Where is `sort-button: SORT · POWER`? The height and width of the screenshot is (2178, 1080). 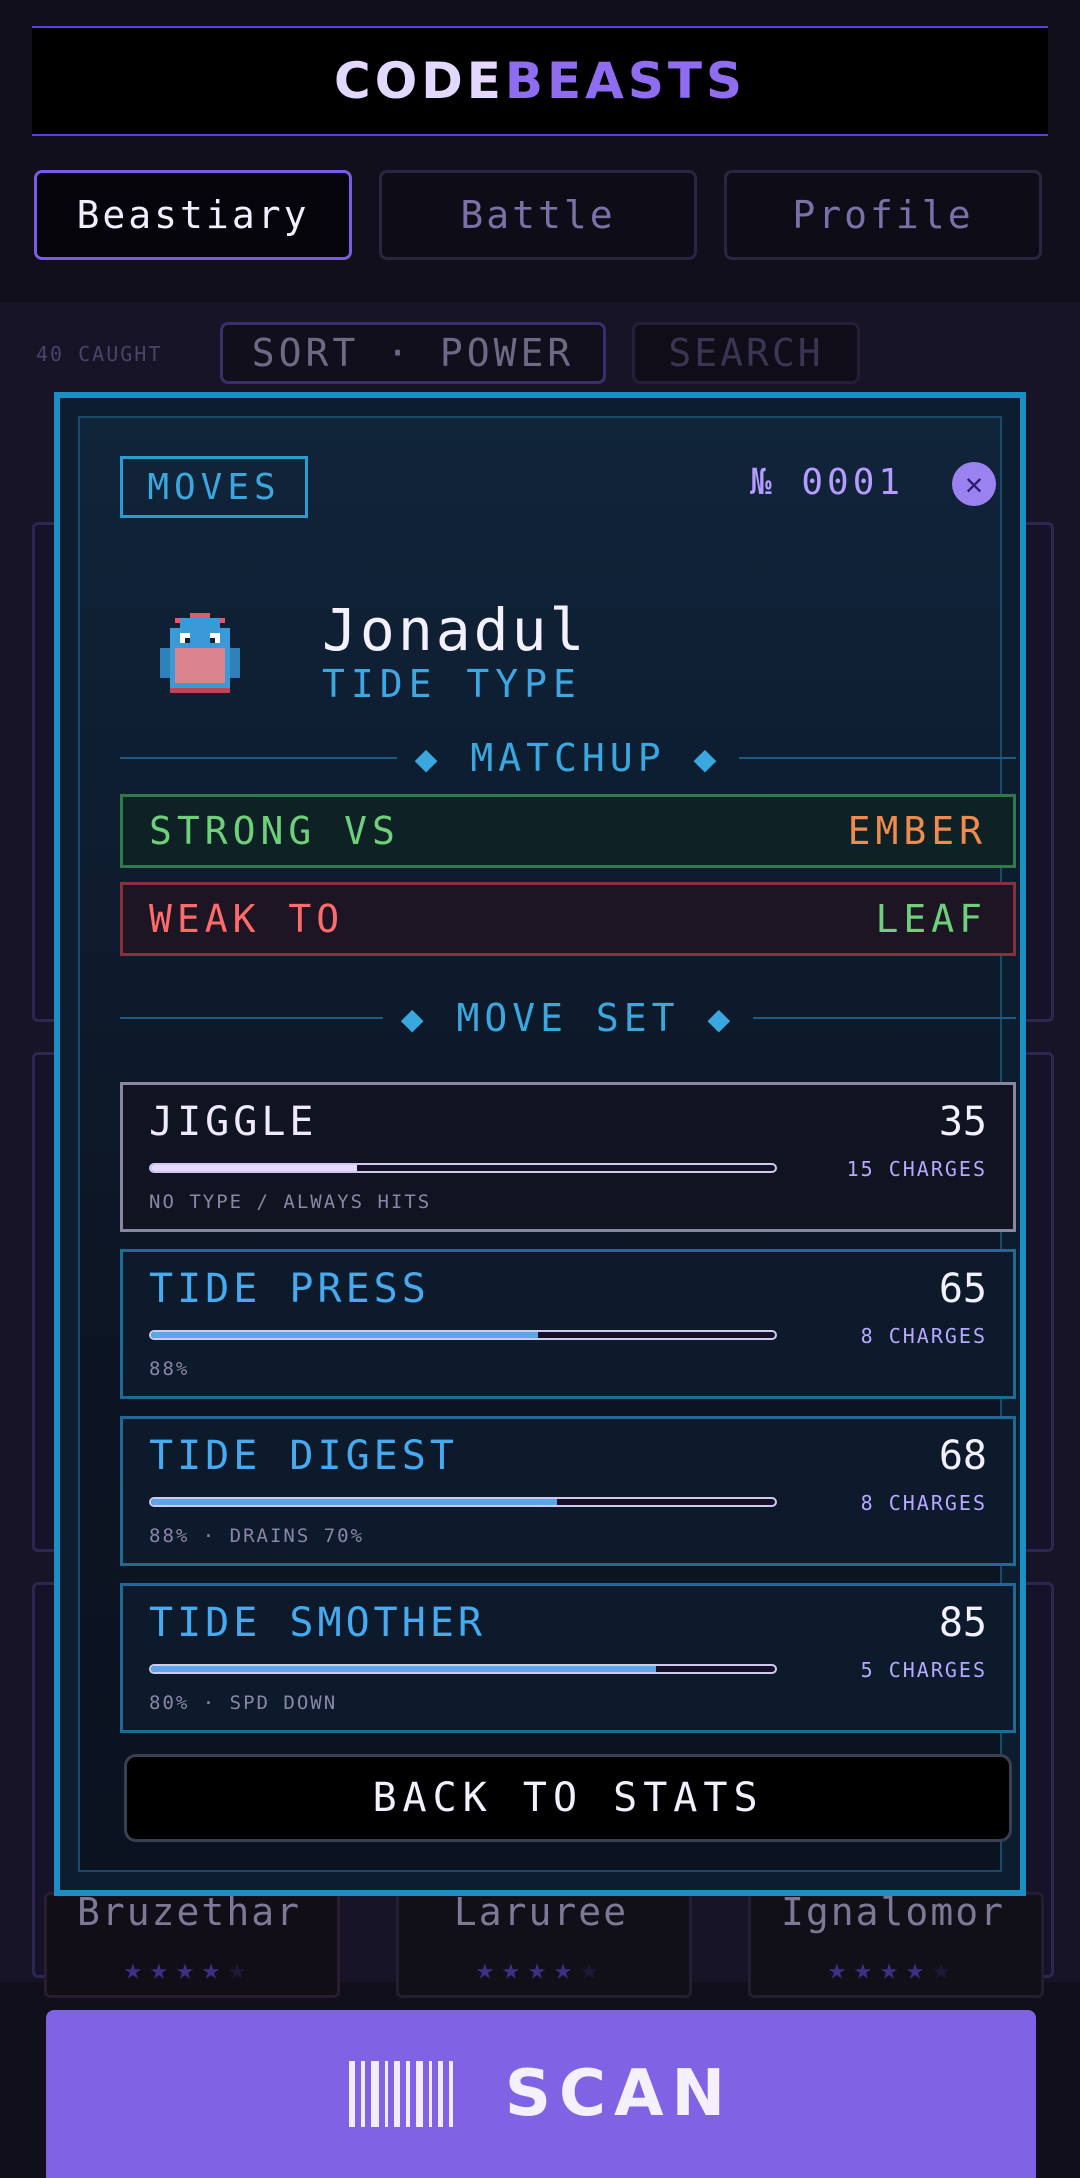 sort-button: SORT · POWER is located at coordinates (413, 353).